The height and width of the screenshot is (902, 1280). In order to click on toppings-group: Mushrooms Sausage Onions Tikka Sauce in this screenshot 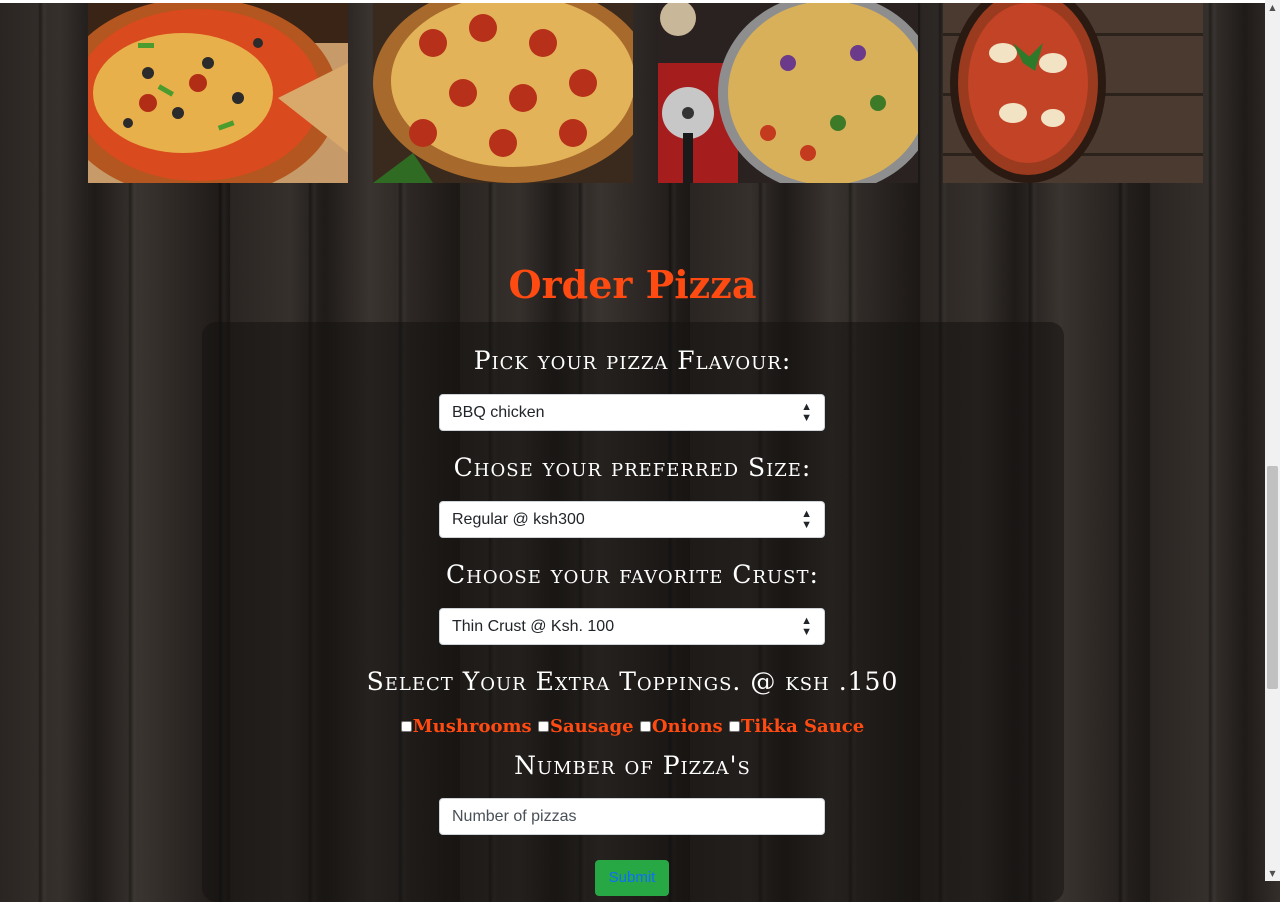, I will do `click(632, 726)`.